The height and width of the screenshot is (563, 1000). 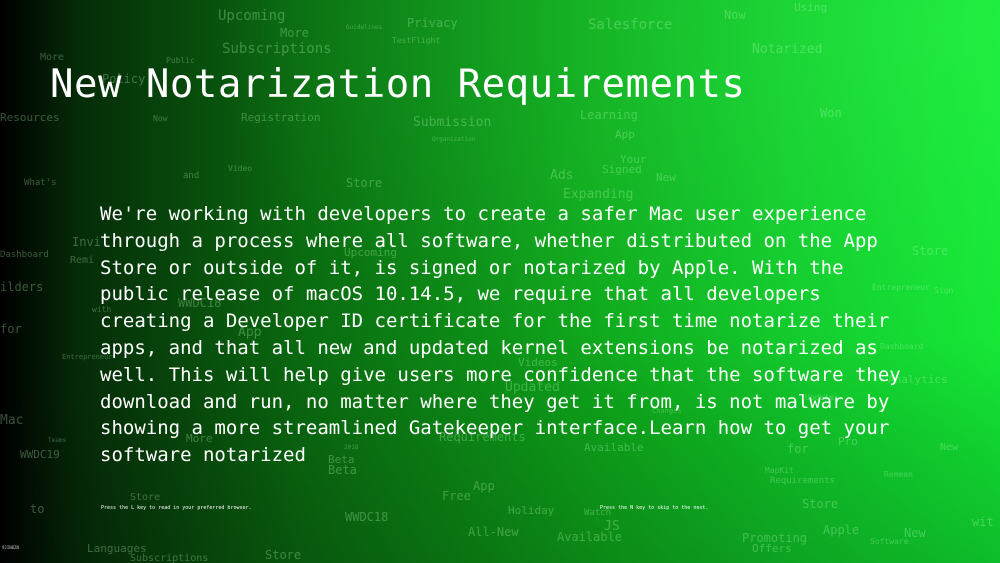 What do you see at coordinates (531, 510) in the screenshot?
I see `bg-word: Holiday` at bounding box center [531, 510].